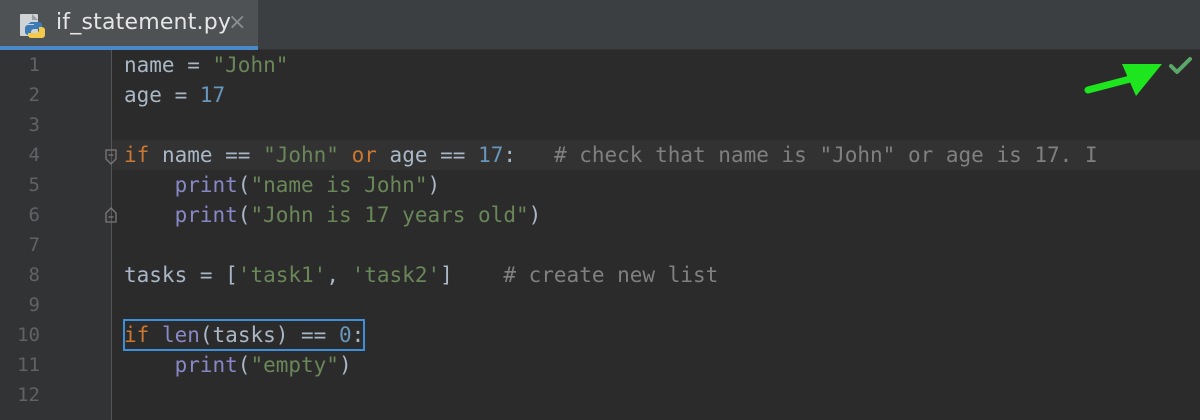 This screenshot has height=420, width=1200. What do you see at coordinates (34, 65) in the screenshot?
I see `line-number: 1` at bounding box center [34, 65].